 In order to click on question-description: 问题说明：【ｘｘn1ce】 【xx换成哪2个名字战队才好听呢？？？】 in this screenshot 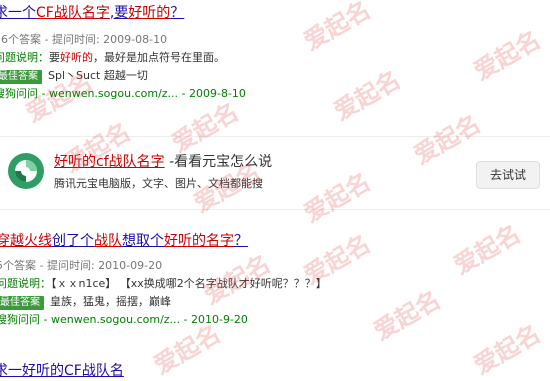, I will do `click(275, 284)`.